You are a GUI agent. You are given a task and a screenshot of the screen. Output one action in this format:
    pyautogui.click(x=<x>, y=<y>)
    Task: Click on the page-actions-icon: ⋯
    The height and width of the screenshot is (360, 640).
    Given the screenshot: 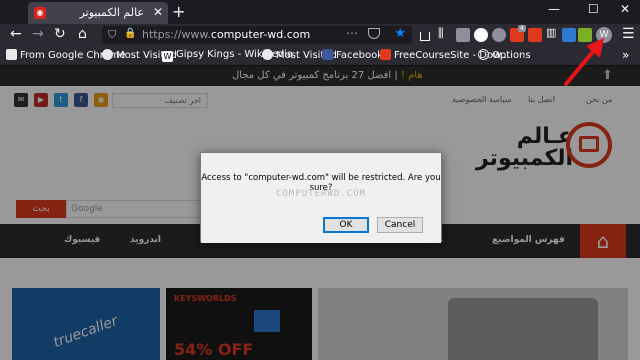 What is the action you would take?
    pyautogui.click(x=352, y=33)
    